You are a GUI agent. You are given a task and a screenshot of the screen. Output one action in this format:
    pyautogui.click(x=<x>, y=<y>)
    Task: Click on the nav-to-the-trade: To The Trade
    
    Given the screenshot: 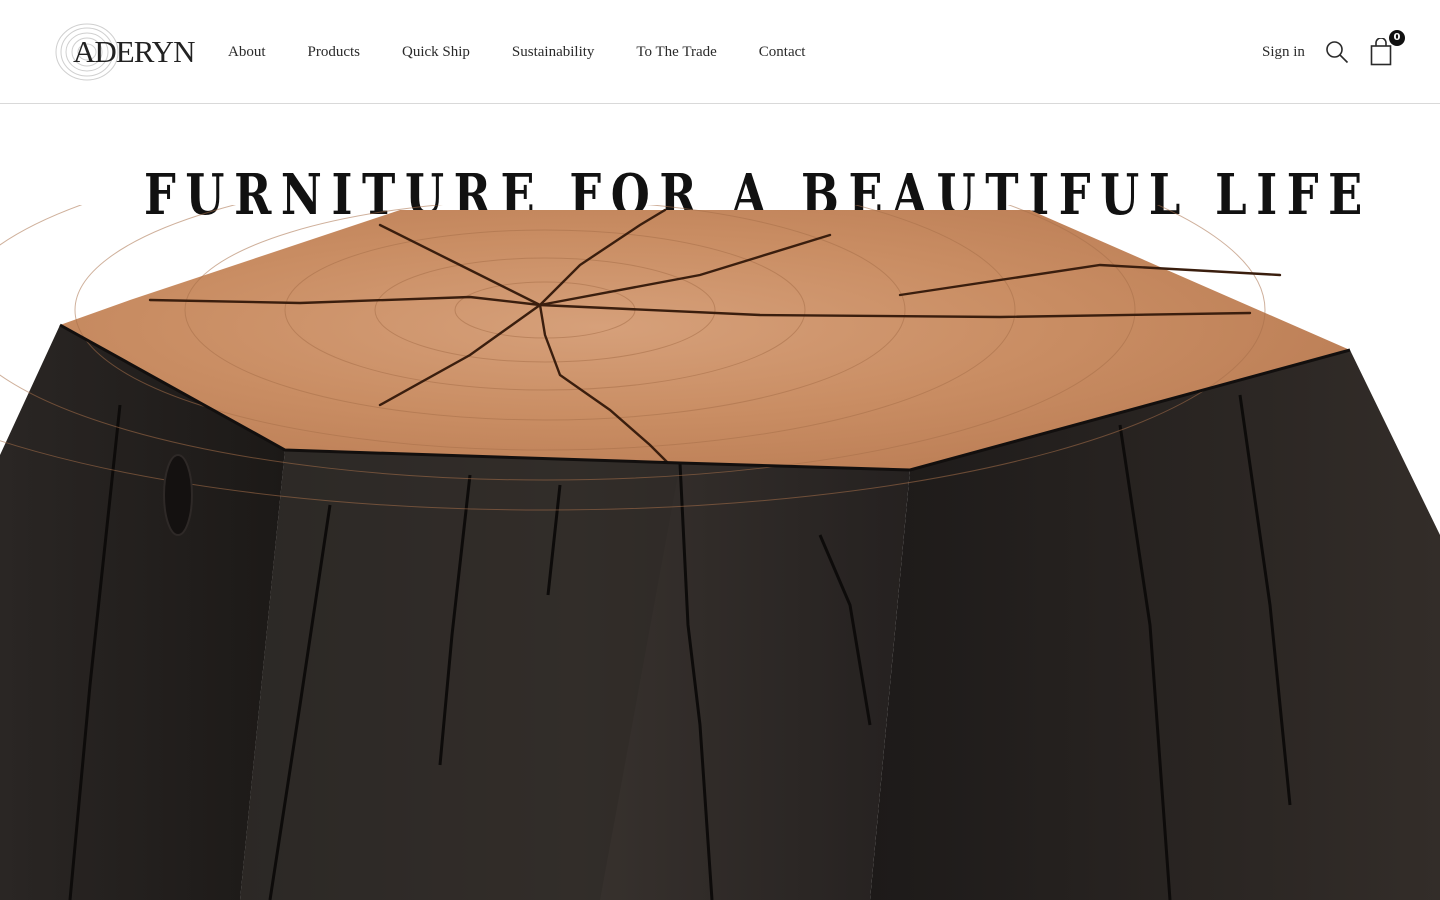 What is the action you would take?
    pyautogui.click(x=676, y=52)
    